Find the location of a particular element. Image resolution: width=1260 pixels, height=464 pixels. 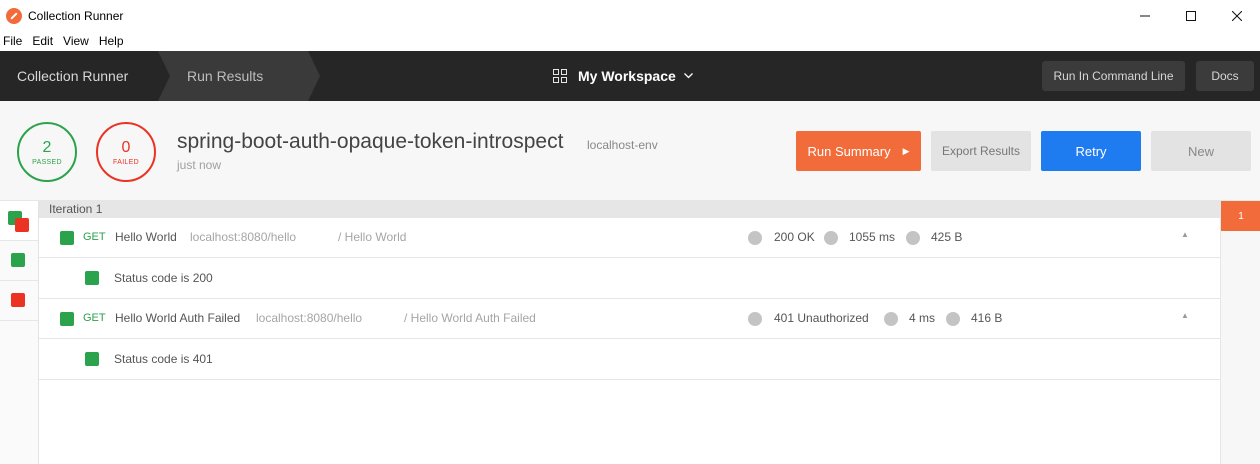

run-timestamp: just now is located at coordinates (199, 165).